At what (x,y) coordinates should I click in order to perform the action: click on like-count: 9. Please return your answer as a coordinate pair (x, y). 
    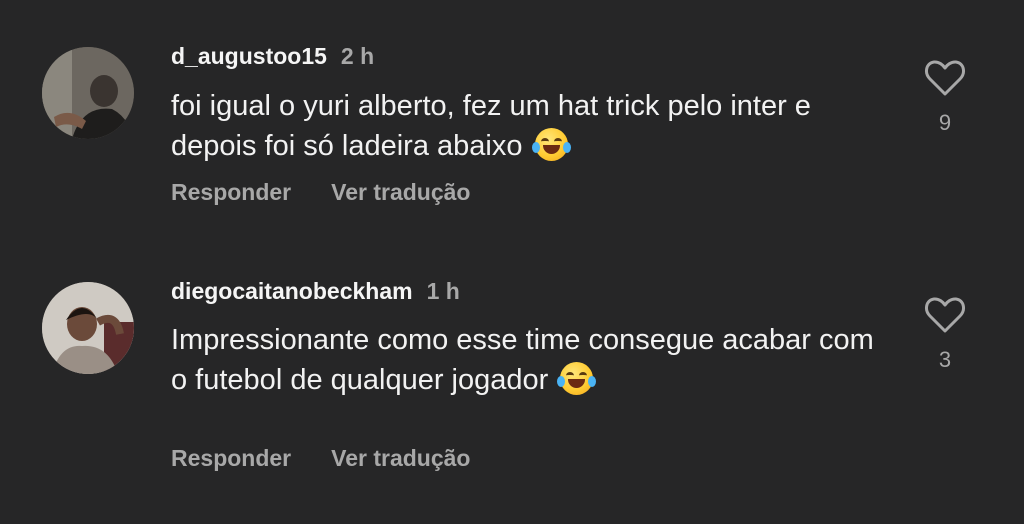
    Looking at the image, I should click on (945, 122).